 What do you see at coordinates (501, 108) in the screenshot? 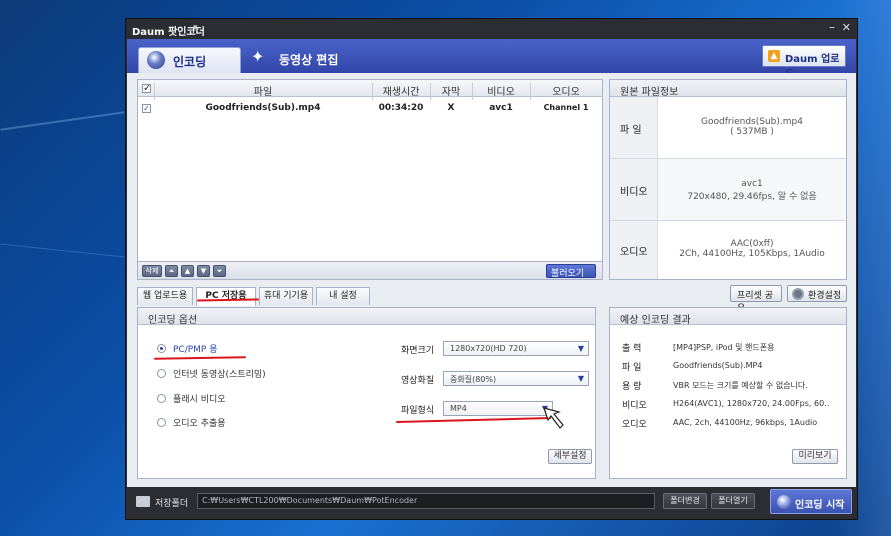
I see `cell-video: avc1` at bounding box center [501, 108].